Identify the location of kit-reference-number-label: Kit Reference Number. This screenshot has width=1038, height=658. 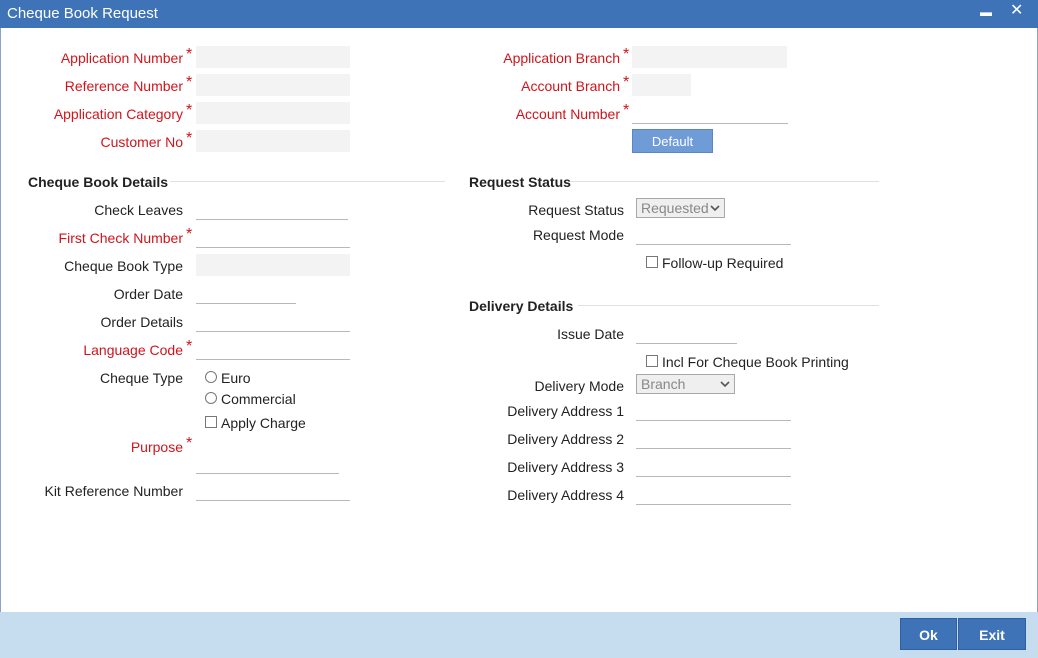
(113, 491).